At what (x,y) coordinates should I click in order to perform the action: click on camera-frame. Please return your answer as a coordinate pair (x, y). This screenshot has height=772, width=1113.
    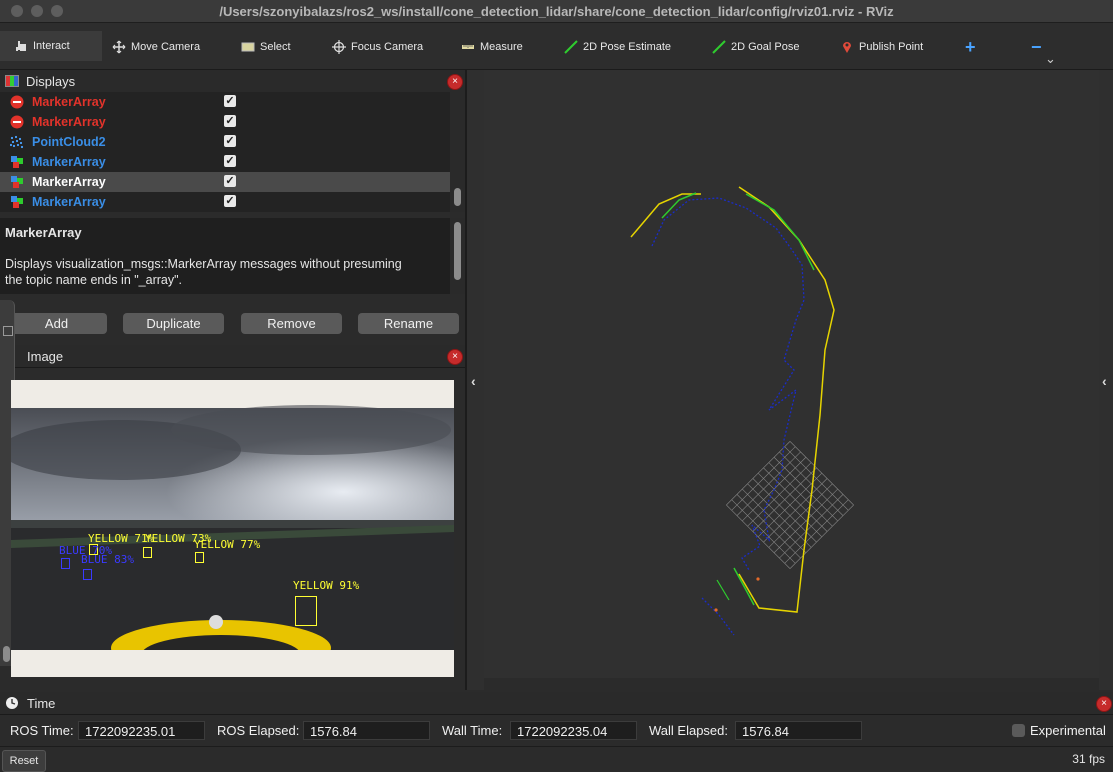
    Looking at the image, I should click on (227, 541).